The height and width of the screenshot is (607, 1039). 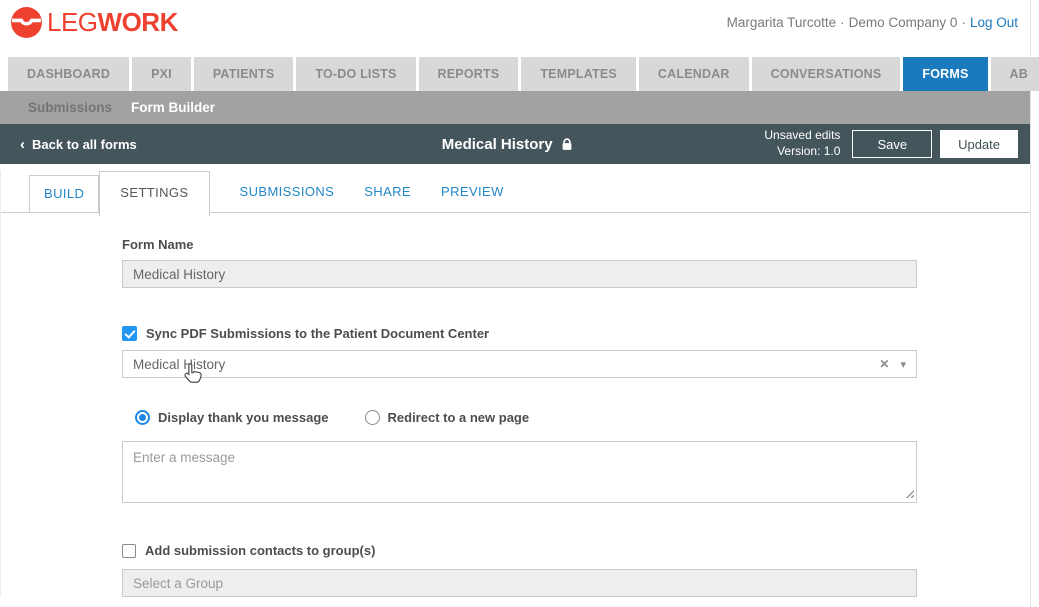 I want to click on tab-build: BUILD, so click(x=64, y=193).